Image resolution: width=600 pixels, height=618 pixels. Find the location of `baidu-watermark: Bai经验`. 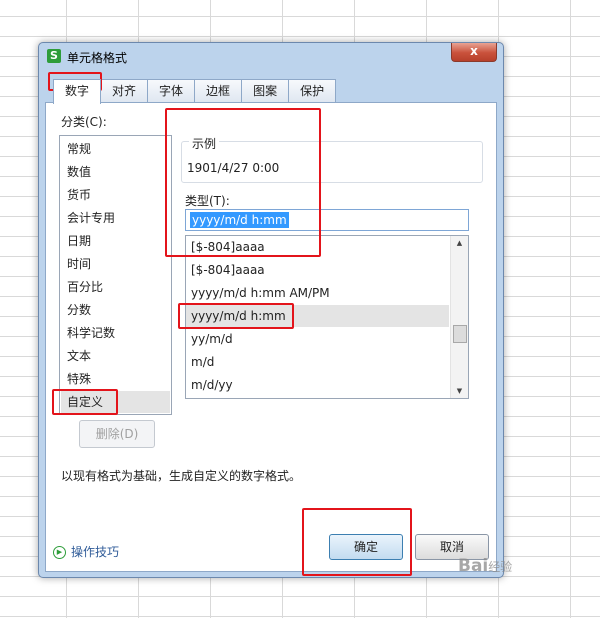

baidu-watermark: Bai经验 is located at coordinates (485, 566).